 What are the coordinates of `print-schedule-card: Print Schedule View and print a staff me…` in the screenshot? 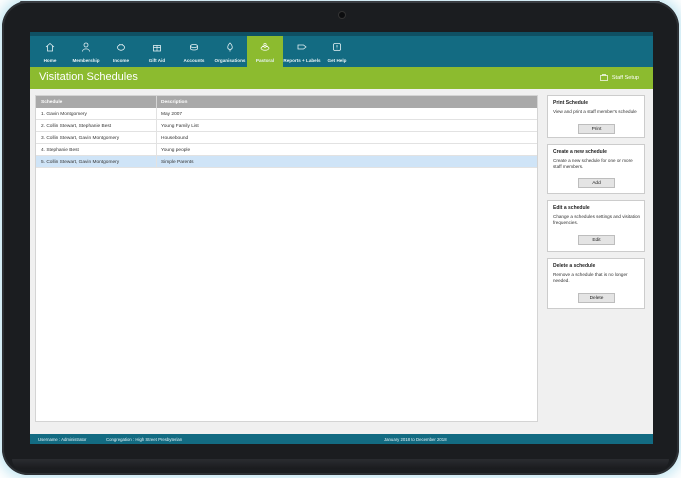 It's located at (596, 116).